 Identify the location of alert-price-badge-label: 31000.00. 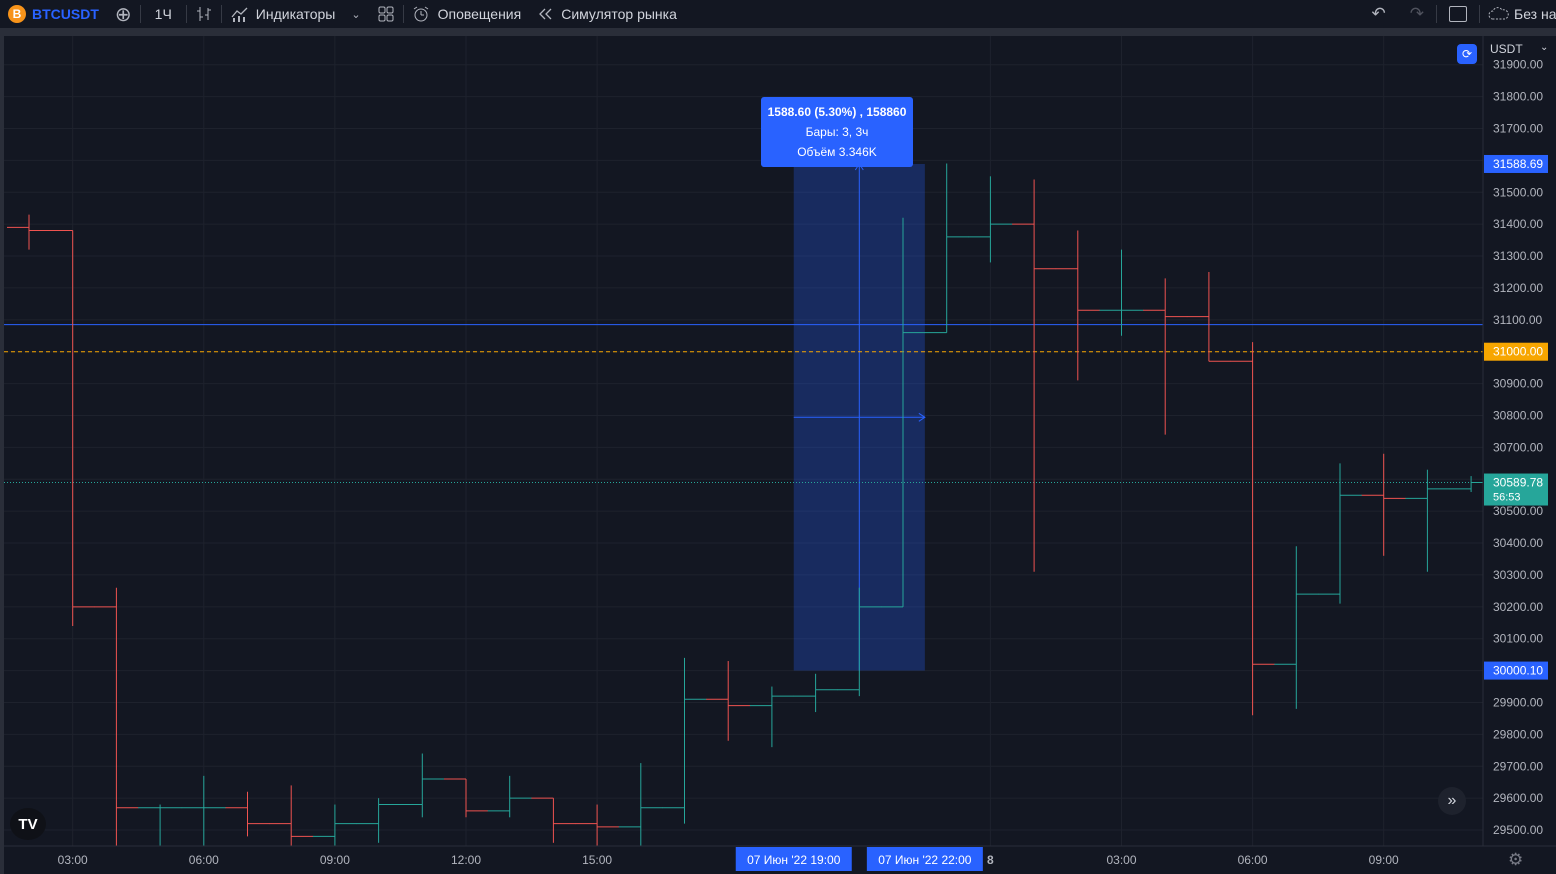
(1518, 352).